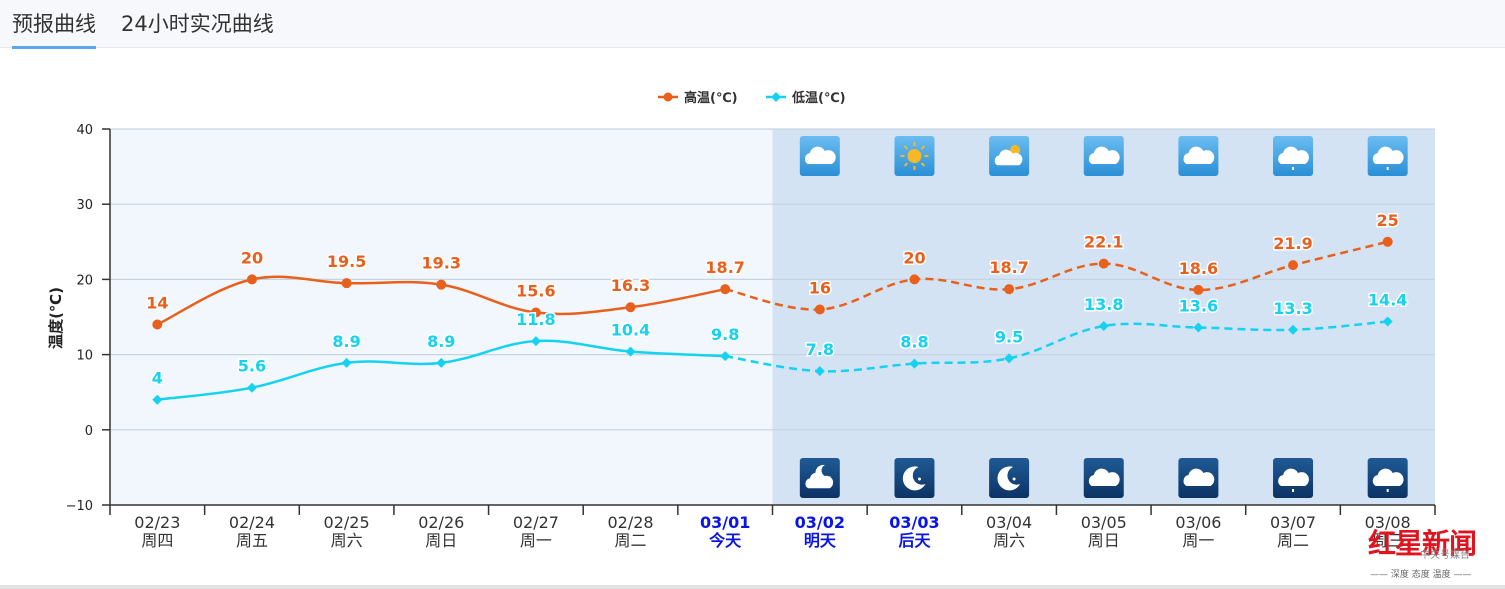 The height and width of the screenshot is (589, 1505). I want to click on y-tick-label: 40, so click(84, 130).